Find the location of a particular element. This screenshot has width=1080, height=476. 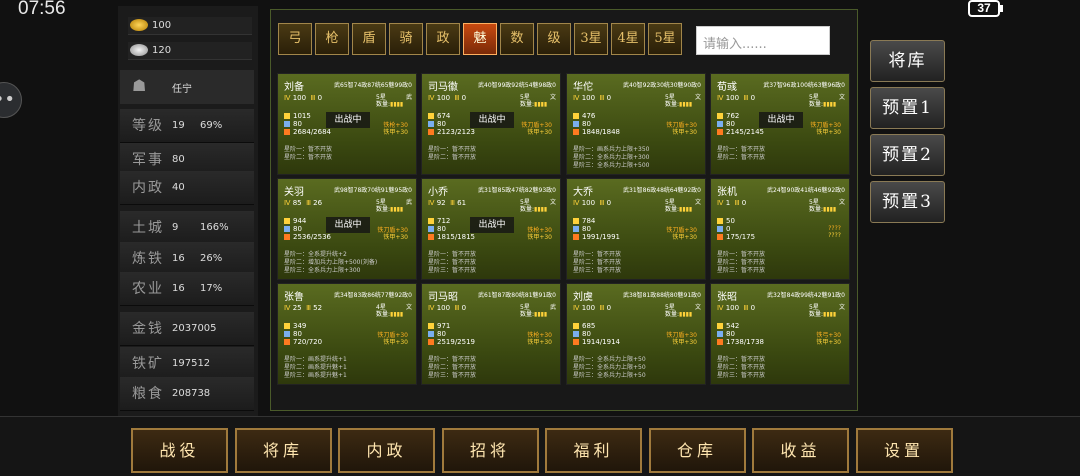

silver-resource: 120 is located at coordinates (190, 51).